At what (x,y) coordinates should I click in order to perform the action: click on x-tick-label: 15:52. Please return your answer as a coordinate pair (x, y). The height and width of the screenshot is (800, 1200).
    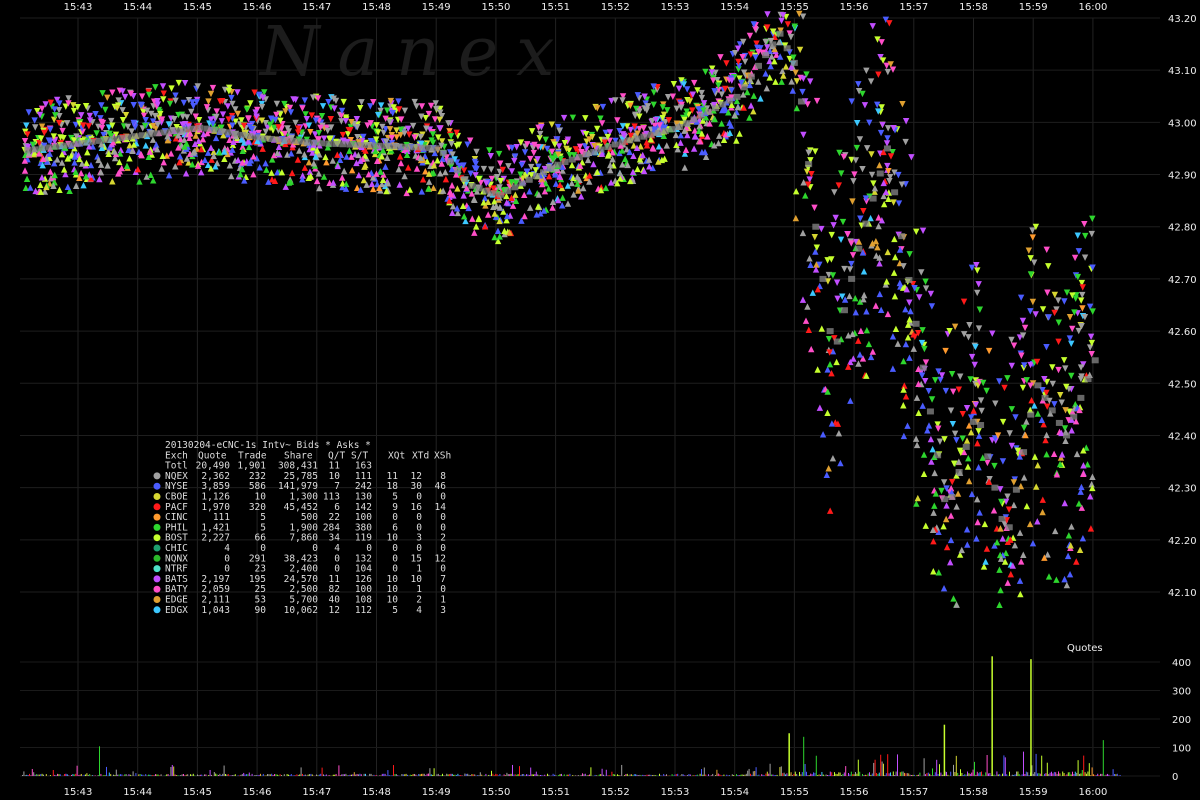
    Looking at the image, I should click on (615, 7).